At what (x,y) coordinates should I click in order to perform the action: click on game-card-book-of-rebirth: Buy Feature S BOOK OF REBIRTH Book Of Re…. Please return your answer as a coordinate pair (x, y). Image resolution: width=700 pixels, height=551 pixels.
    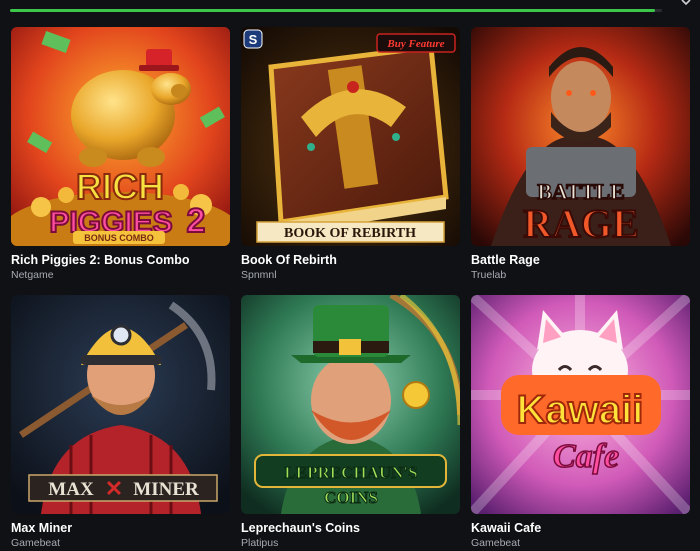
    Looking at the image, I should click on (350, 154).